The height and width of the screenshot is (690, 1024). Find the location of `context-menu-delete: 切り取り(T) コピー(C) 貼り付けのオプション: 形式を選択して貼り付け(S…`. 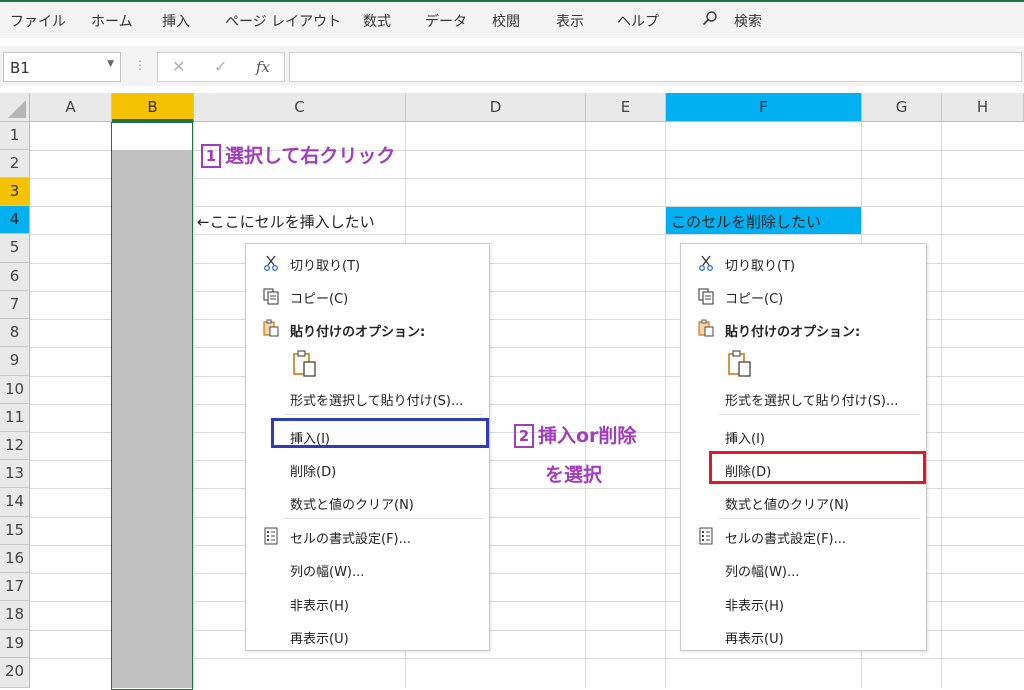

context-menu-delete: 切り取り(T) コピー(C) 貼り付けのオプション: 形式を選択して貼り付け(S… is located at coordinates (803, 447).